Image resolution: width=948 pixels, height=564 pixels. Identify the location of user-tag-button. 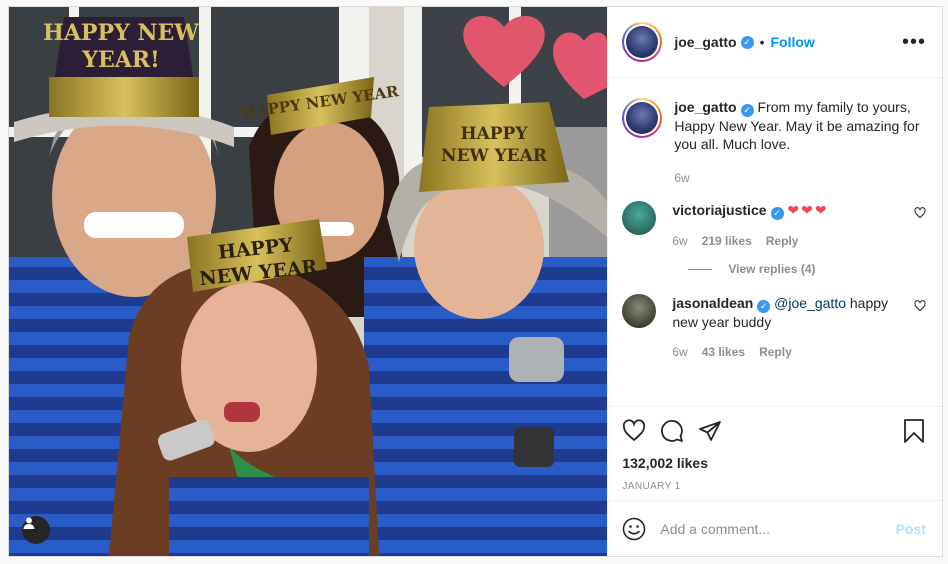
(36, 530).